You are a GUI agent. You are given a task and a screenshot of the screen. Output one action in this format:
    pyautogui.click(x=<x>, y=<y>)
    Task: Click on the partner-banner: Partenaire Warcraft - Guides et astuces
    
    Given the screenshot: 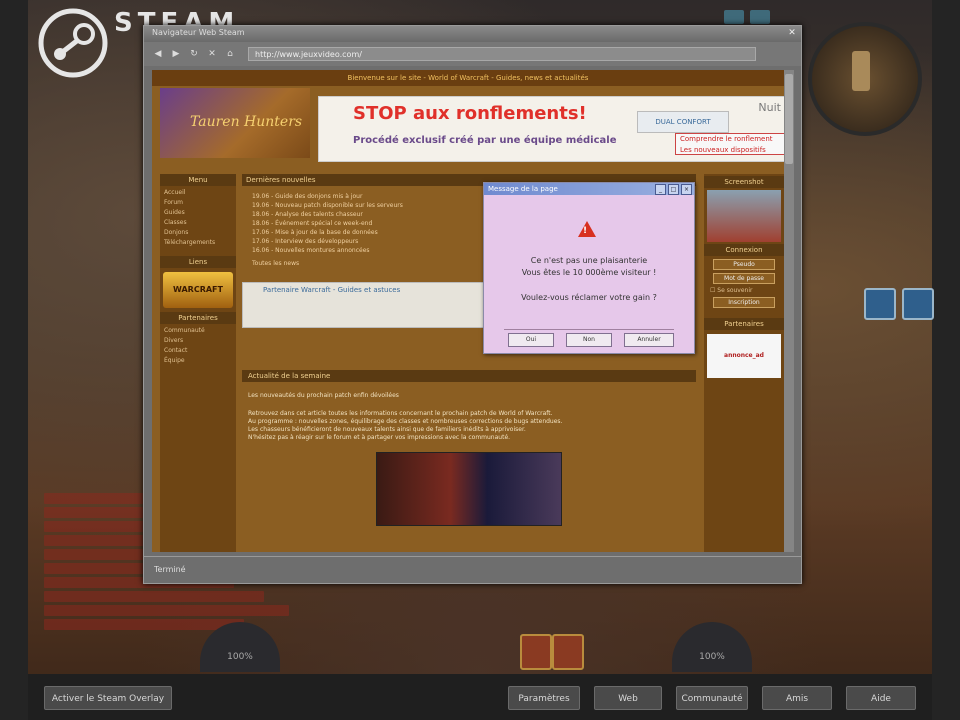 What is the action you would take?
    pyautogui.click(x=365, y=305)
    